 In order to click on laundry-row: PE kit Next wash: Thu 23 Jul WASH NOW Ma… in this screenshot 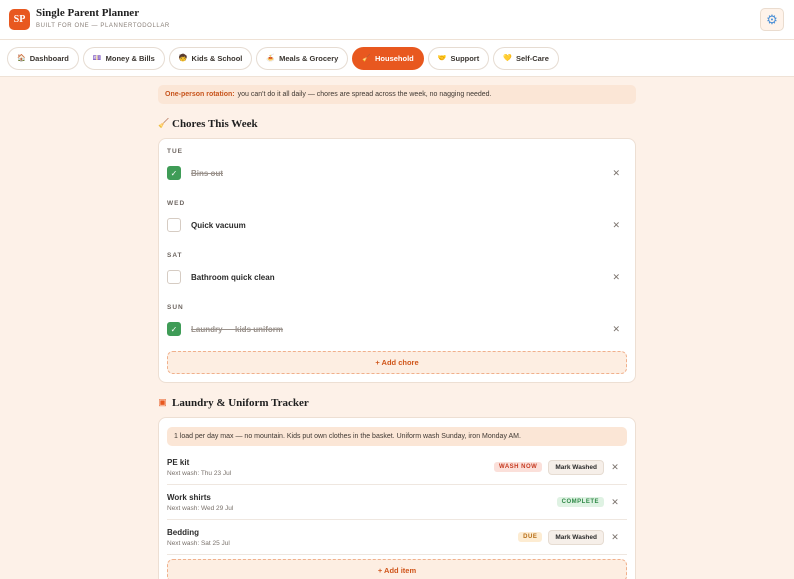, I will do `click(397, 467)`.